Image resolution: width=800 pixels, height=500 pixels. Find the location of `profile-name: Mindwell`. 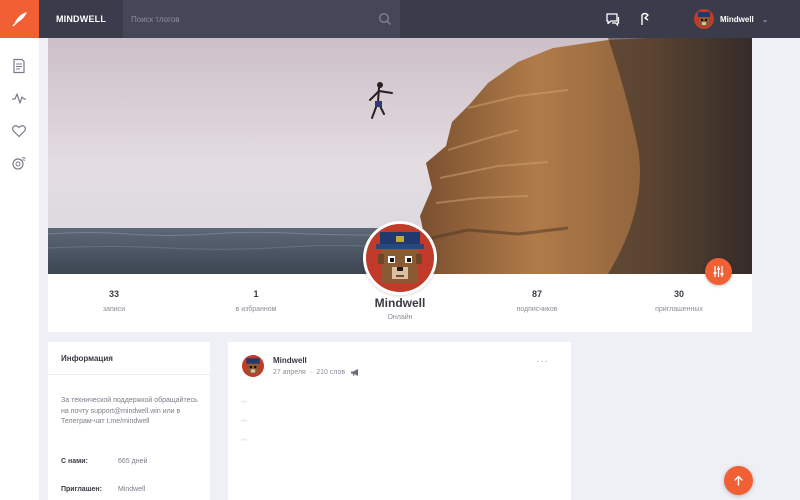

profile-name: Mindwell is located at coordinates (400, 303).